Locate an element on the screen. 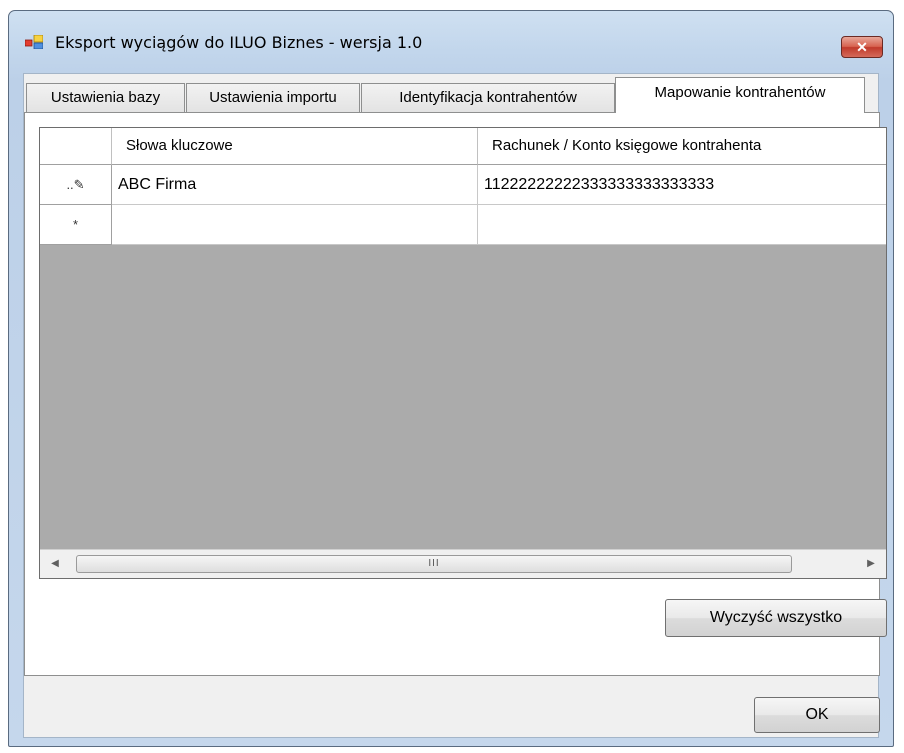  cell-keywords: ABC Firma is located at coordinates (295, 185).